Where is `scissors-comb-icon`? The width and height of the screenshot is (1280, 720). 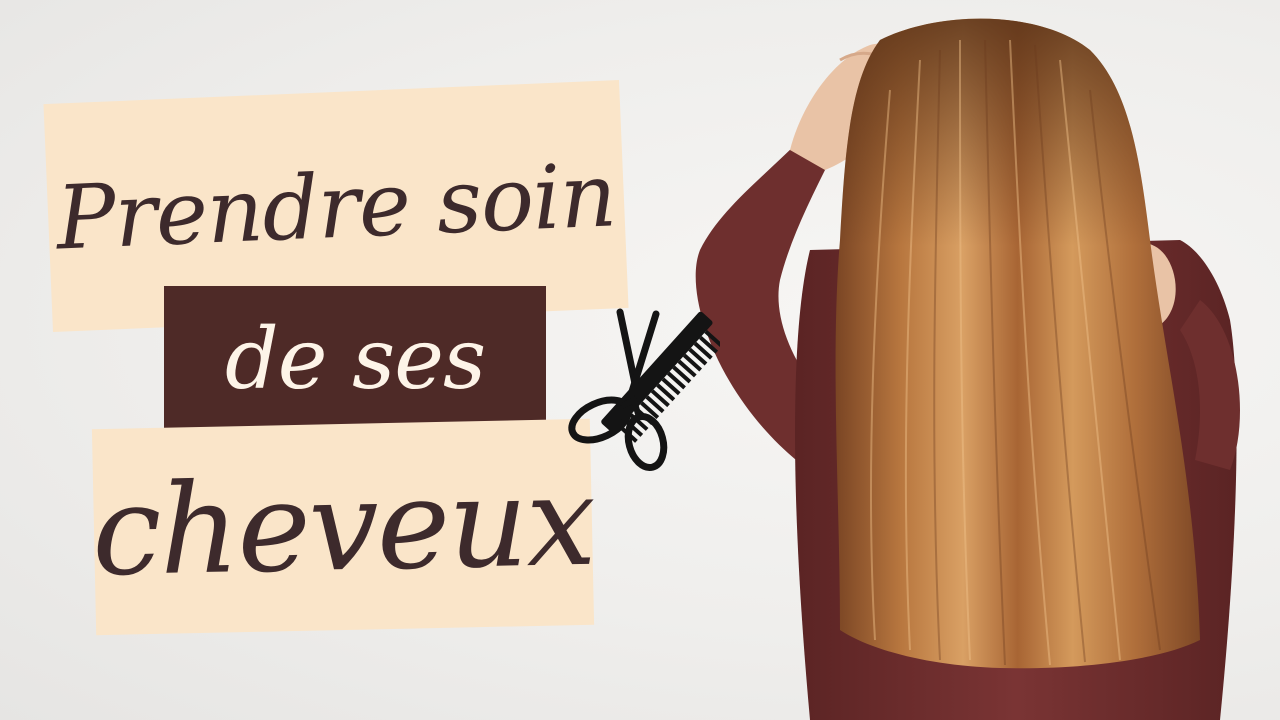 scissors-comb-icon is located at coordinates (644, 389).